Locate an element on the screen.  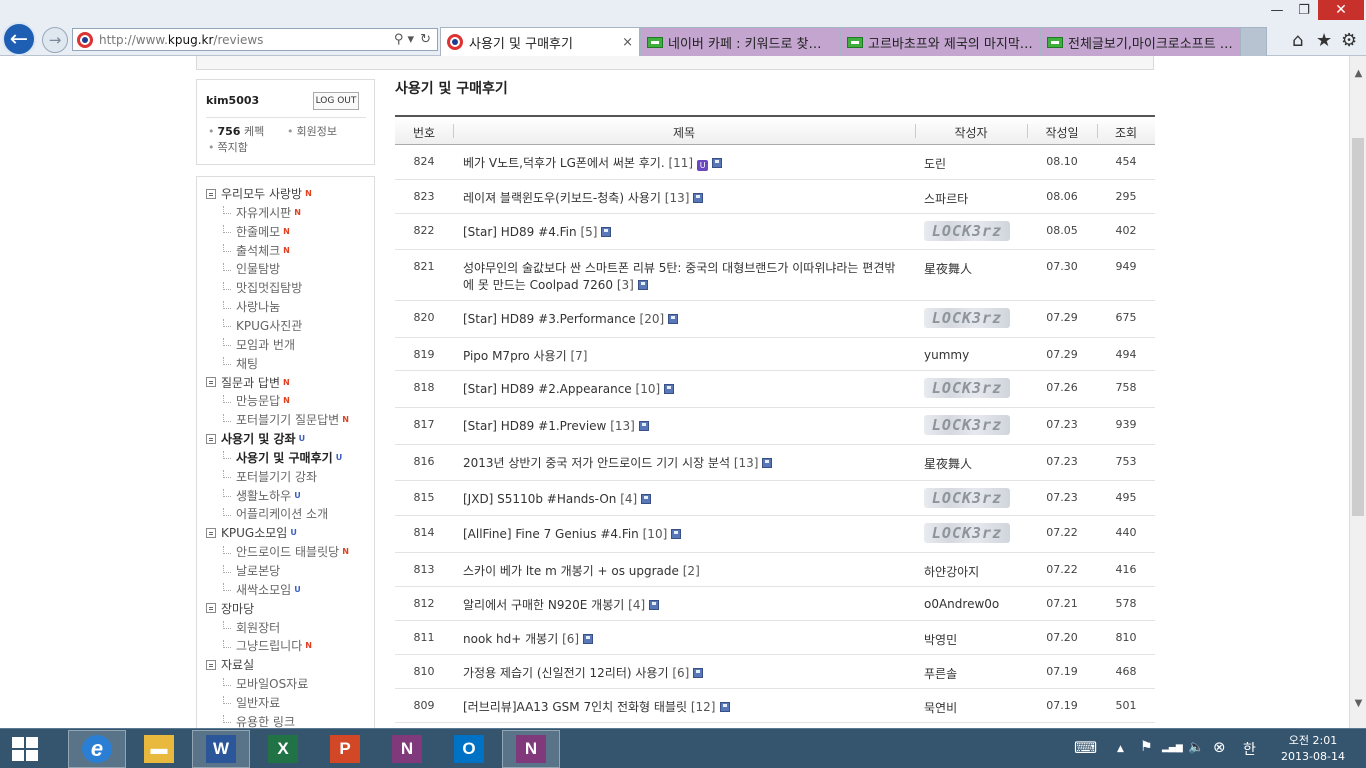
minimize-button: — is located at coordinates (1277, 10).